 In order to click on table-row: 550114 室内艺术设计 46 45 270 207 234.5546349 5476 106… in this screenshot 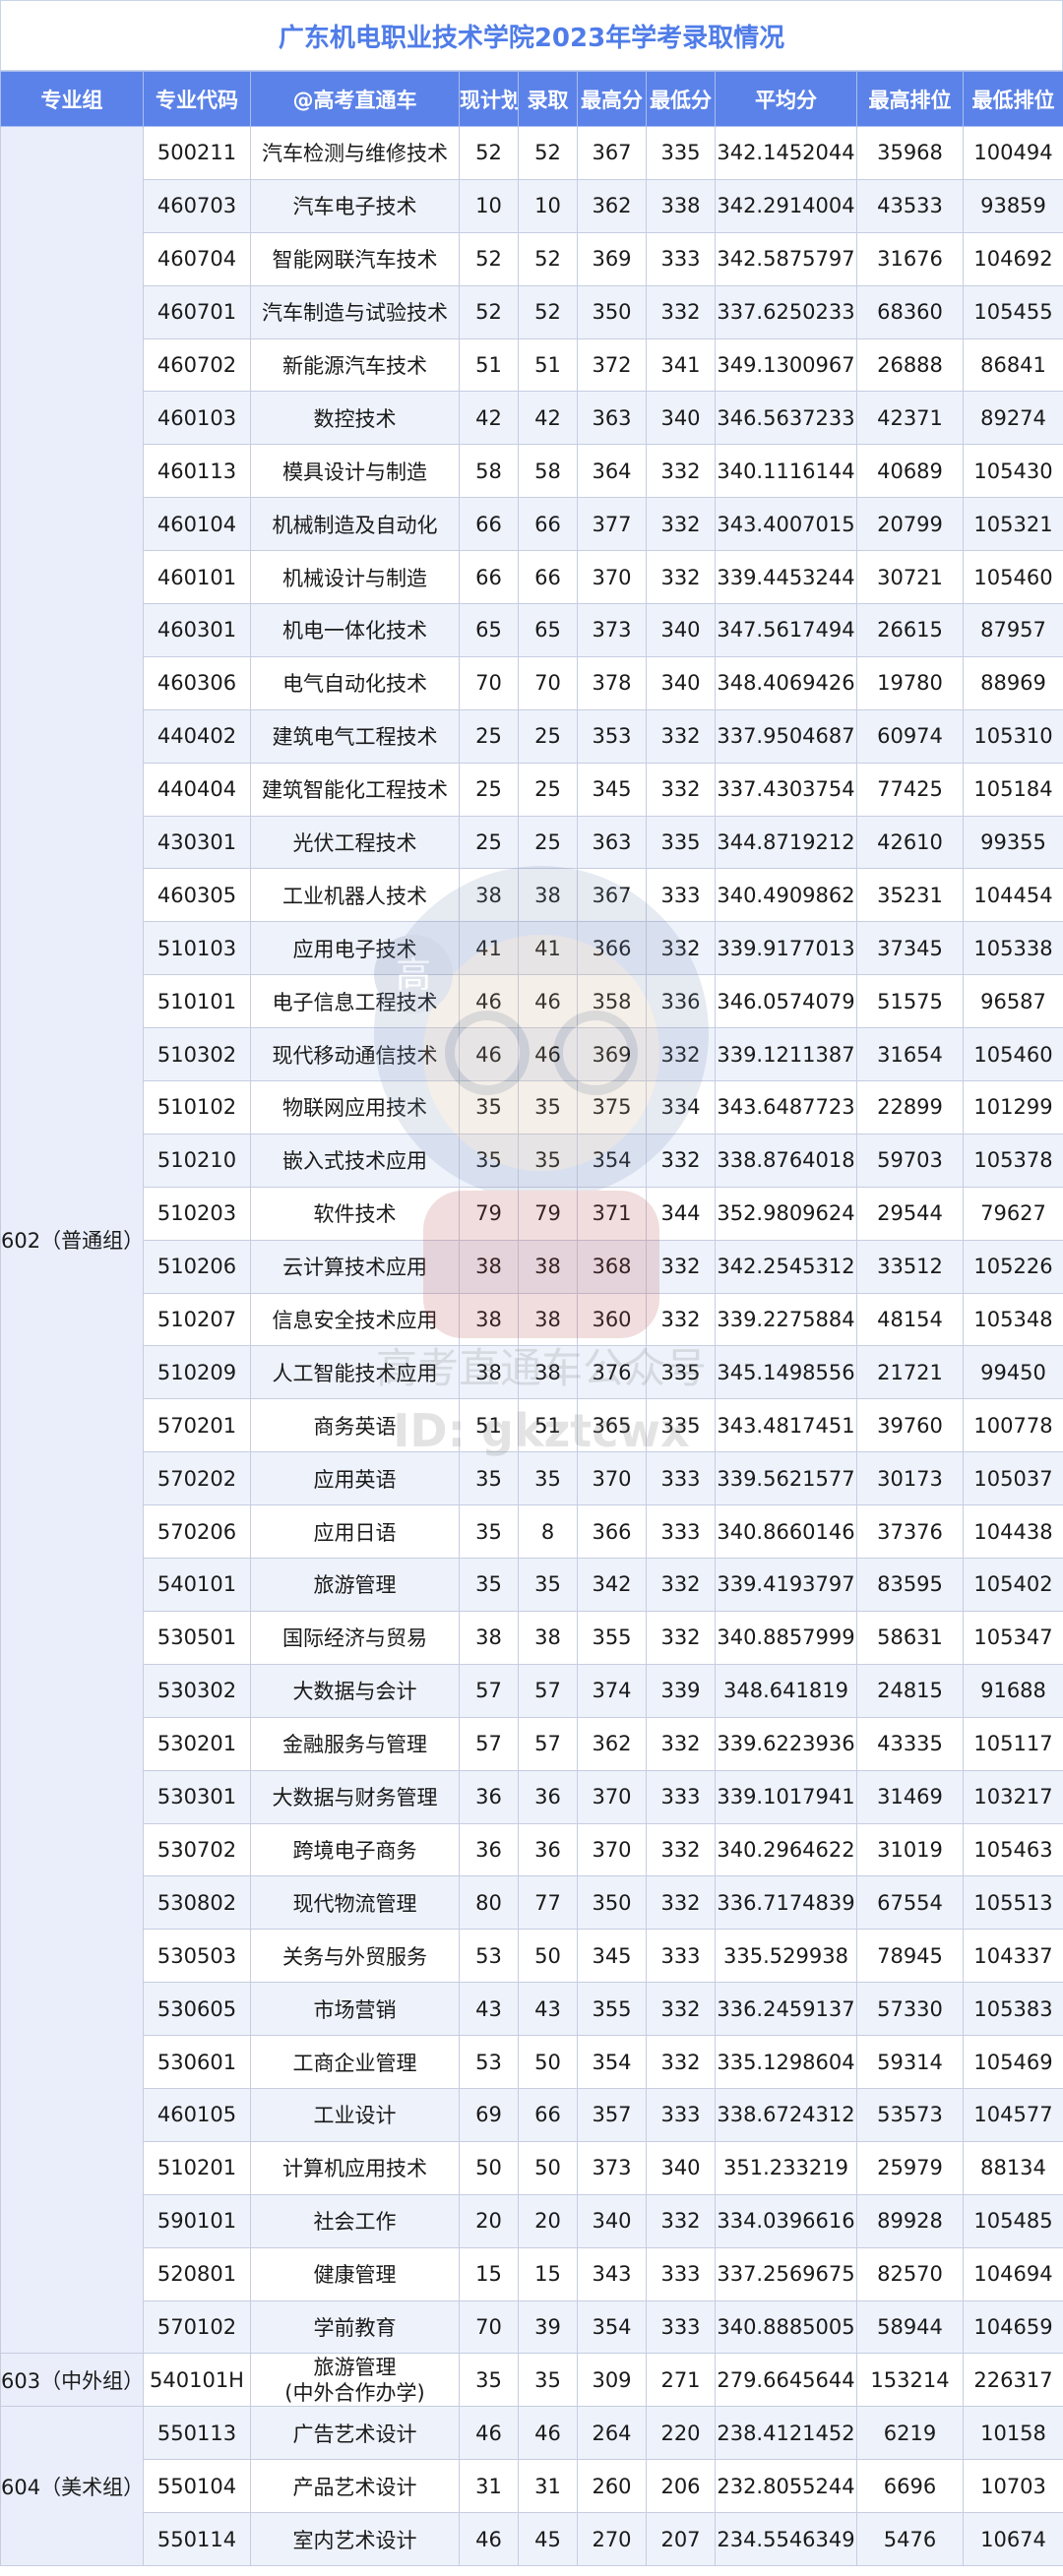, I will do `click(532, 2539)`.